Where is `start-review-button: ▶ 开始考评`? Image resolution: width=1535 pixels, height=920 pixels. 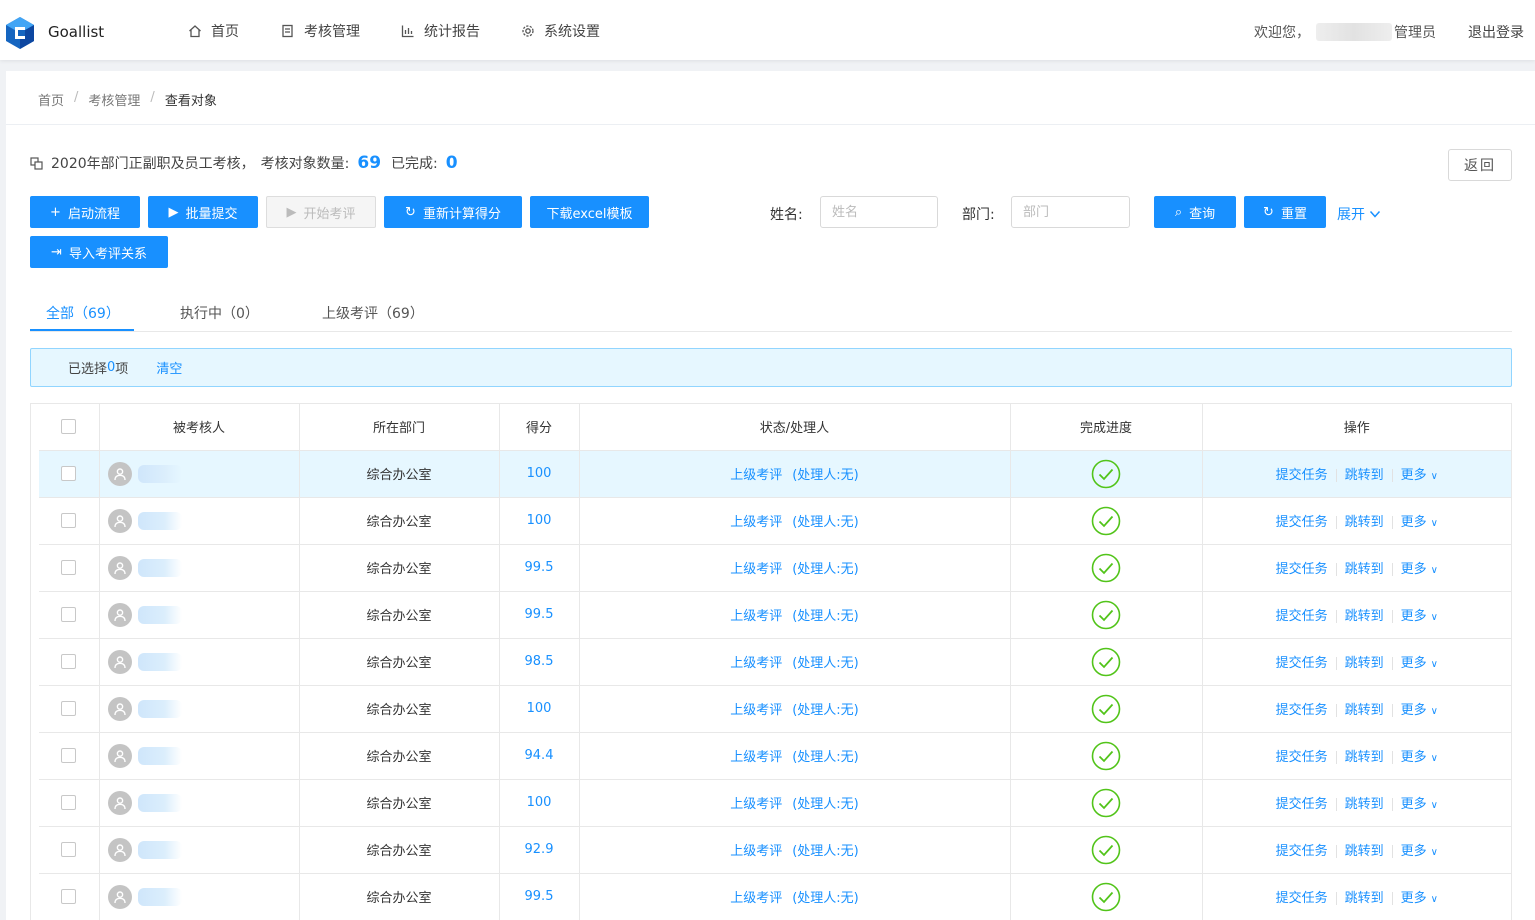
start-review-button: ▶ 开始考评 is located at coordinates (321, 212).